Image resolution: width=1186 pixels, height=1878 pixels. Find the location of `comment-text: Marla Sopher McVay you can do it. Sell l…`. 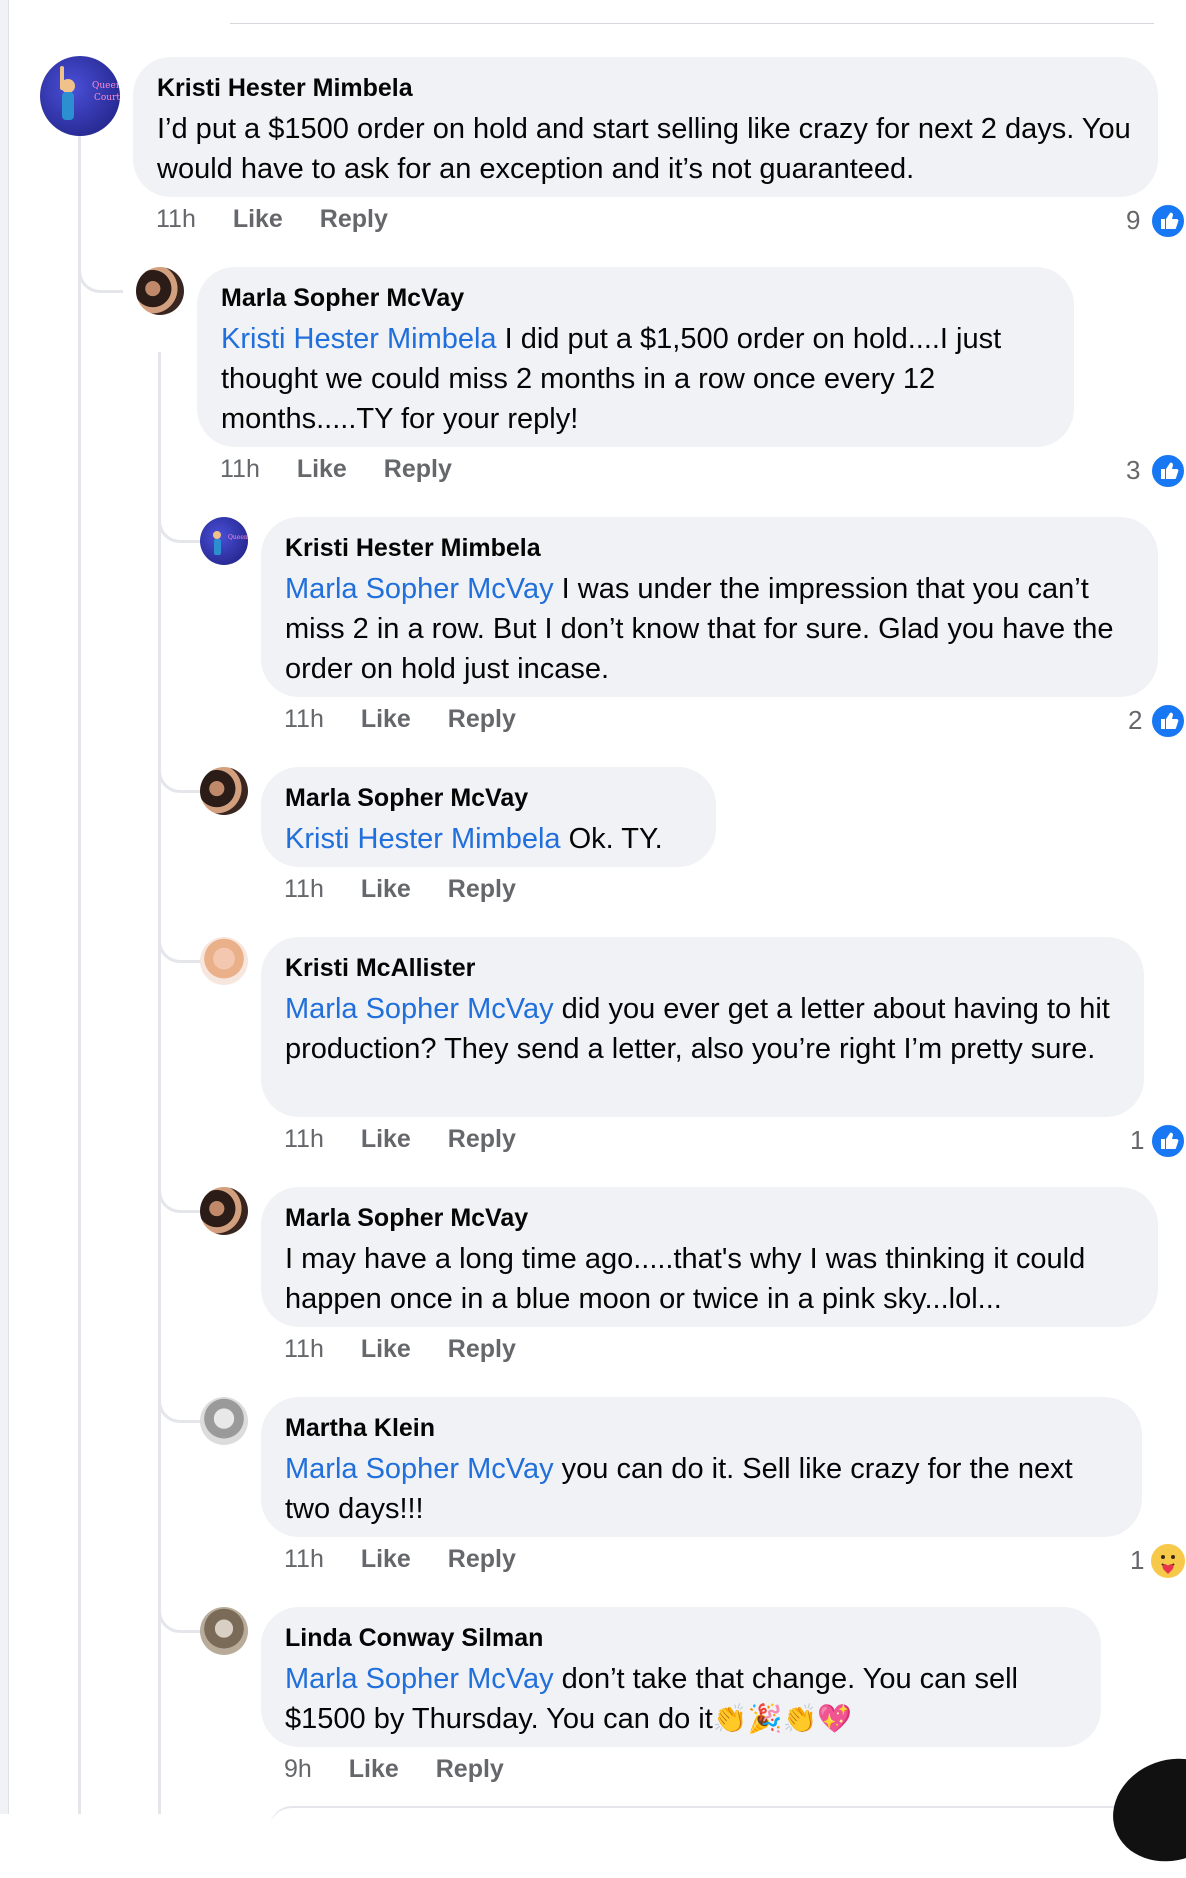

comment-text: Marla Sopher McVay you can do it. Sell l… is located at coordinates (701, 1489).